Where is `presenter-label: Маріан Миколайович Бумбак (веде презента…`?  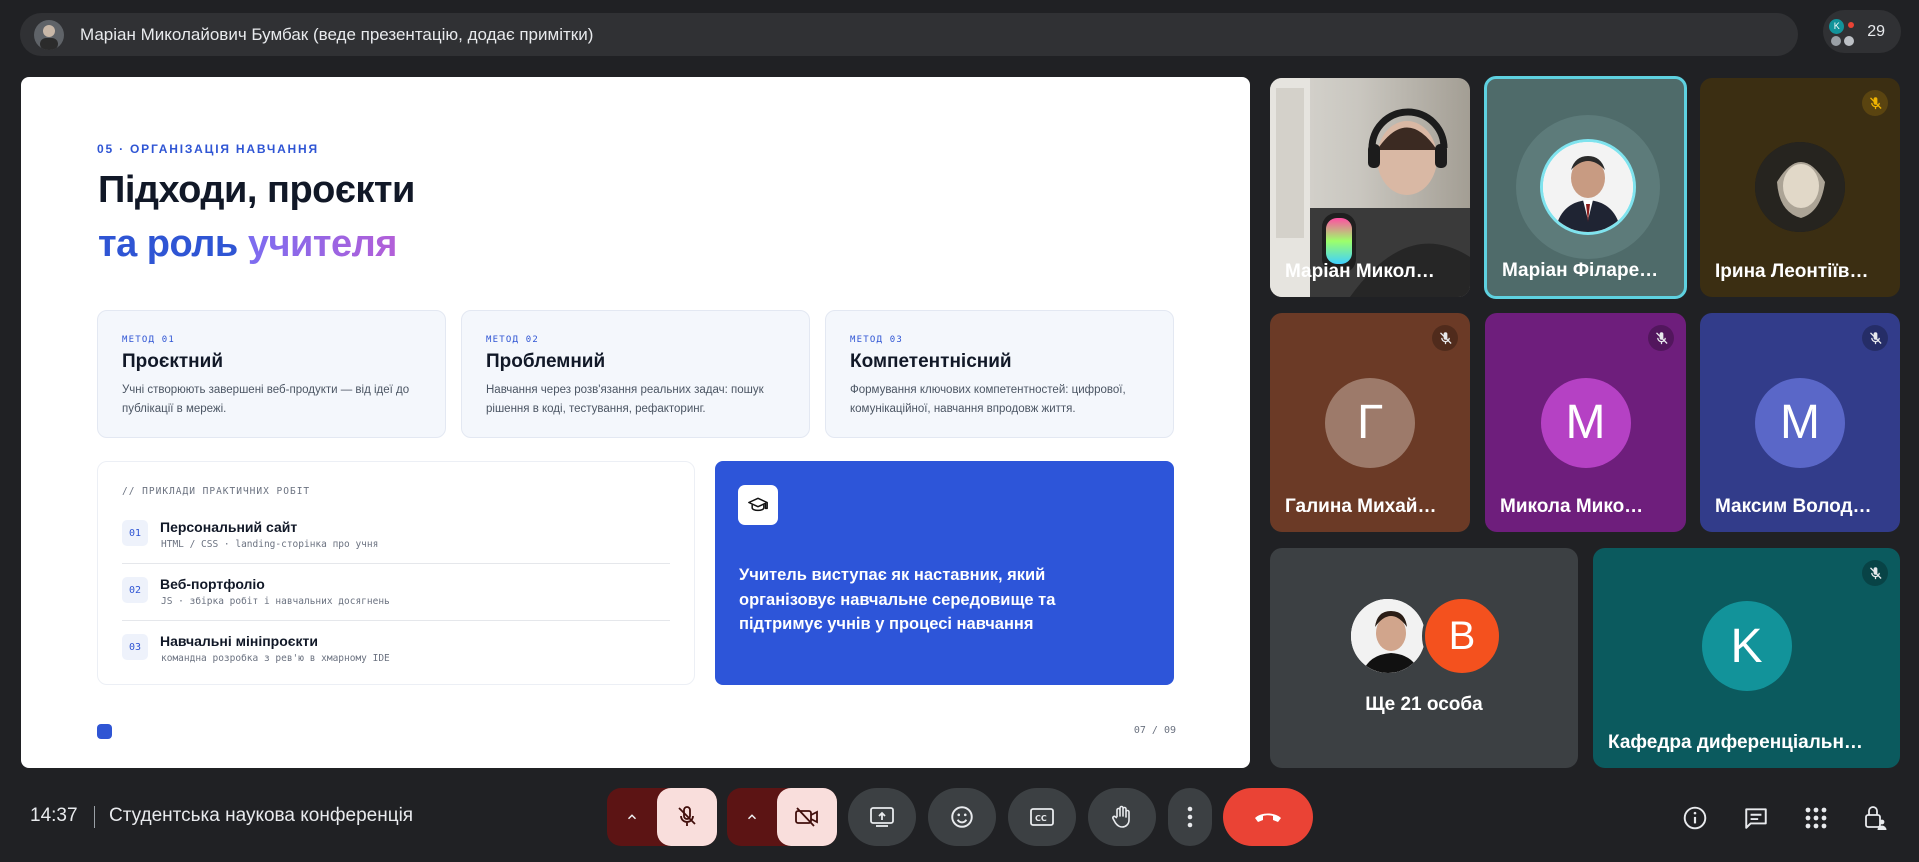 presenter-label: Маріан Миколайович Бумбак (веде презента… is located at coordinates (337, 34).